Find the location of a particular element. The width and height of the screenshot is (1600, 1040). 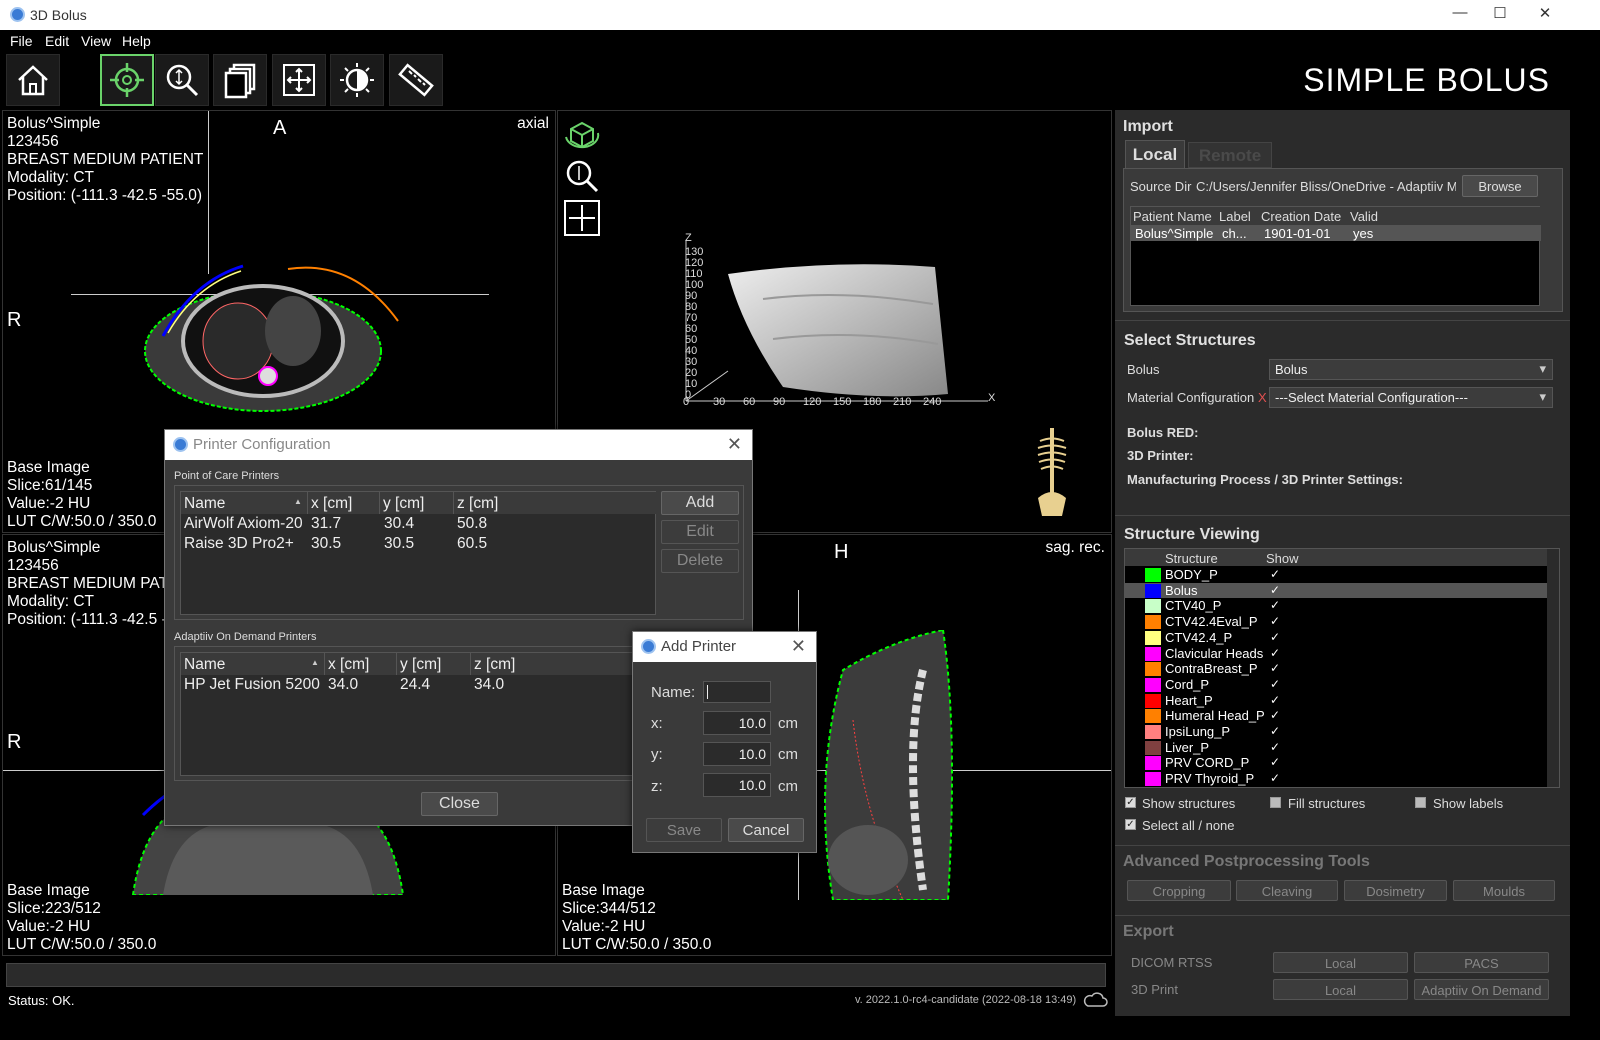

structure-row: ContraBreast_P ✓ is located at coordinates (1337, 669).